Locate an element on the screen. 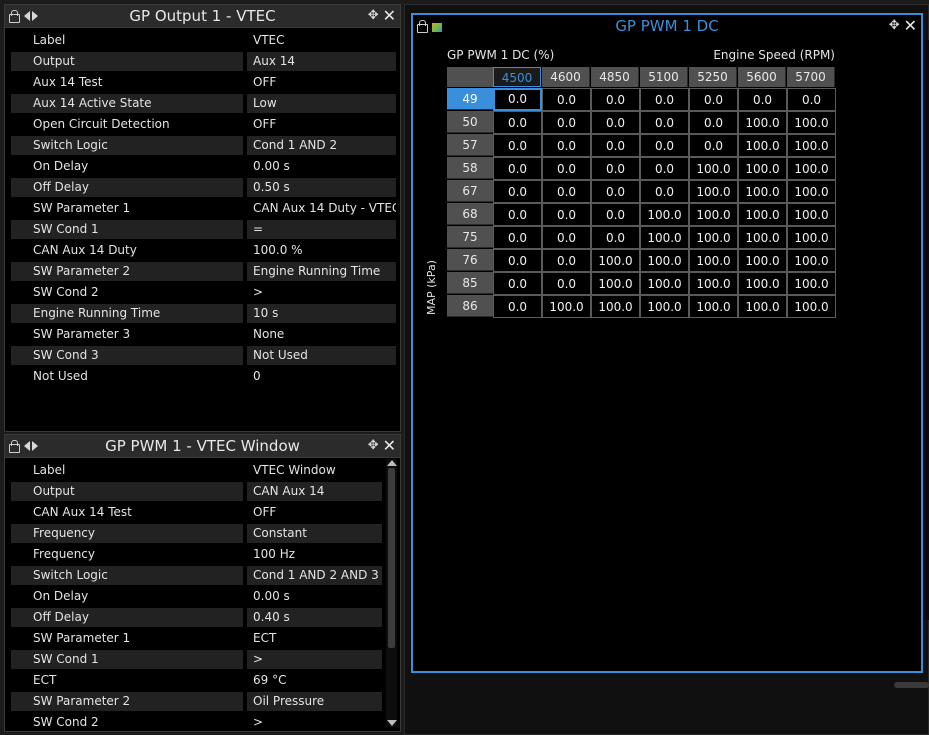 The width and height of the screenshot is (929, 735). parameter-value: 69 °C is located at coordinates (314, 680).